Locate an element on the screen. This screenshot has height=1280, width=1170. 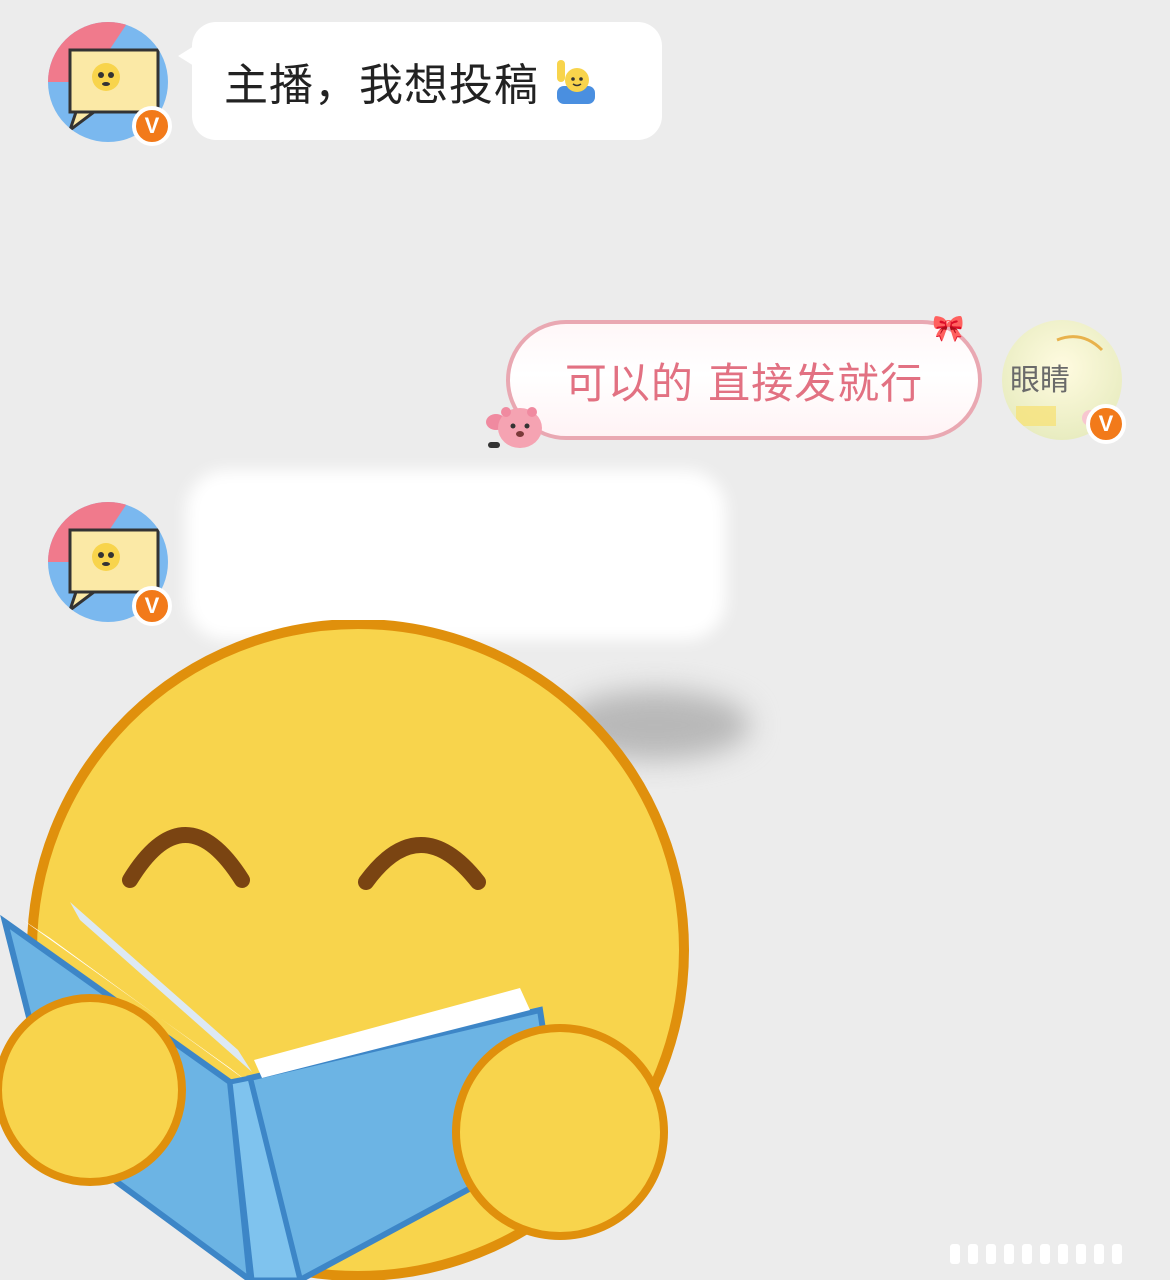
raising-hand-icon is located at coordinates (576, 81).